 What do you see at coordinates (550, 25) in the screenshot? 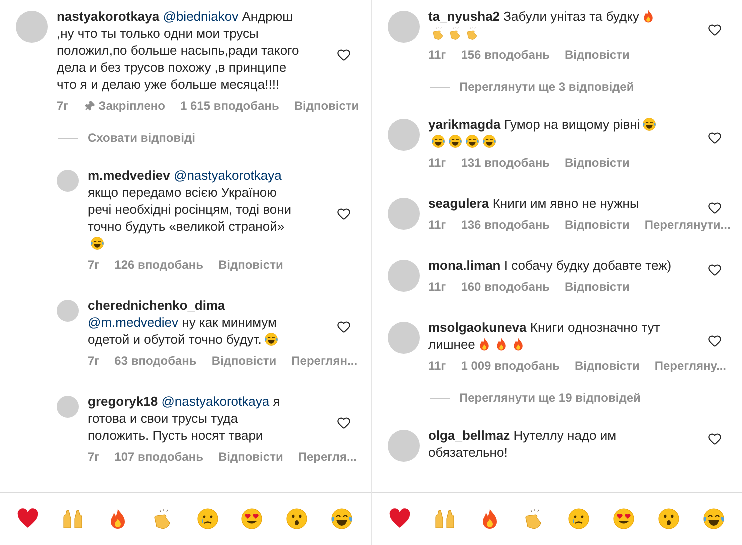
I see `comment-text: ta_nyusha2 Забули унітаз та будку` at bounding box center [550, 25].